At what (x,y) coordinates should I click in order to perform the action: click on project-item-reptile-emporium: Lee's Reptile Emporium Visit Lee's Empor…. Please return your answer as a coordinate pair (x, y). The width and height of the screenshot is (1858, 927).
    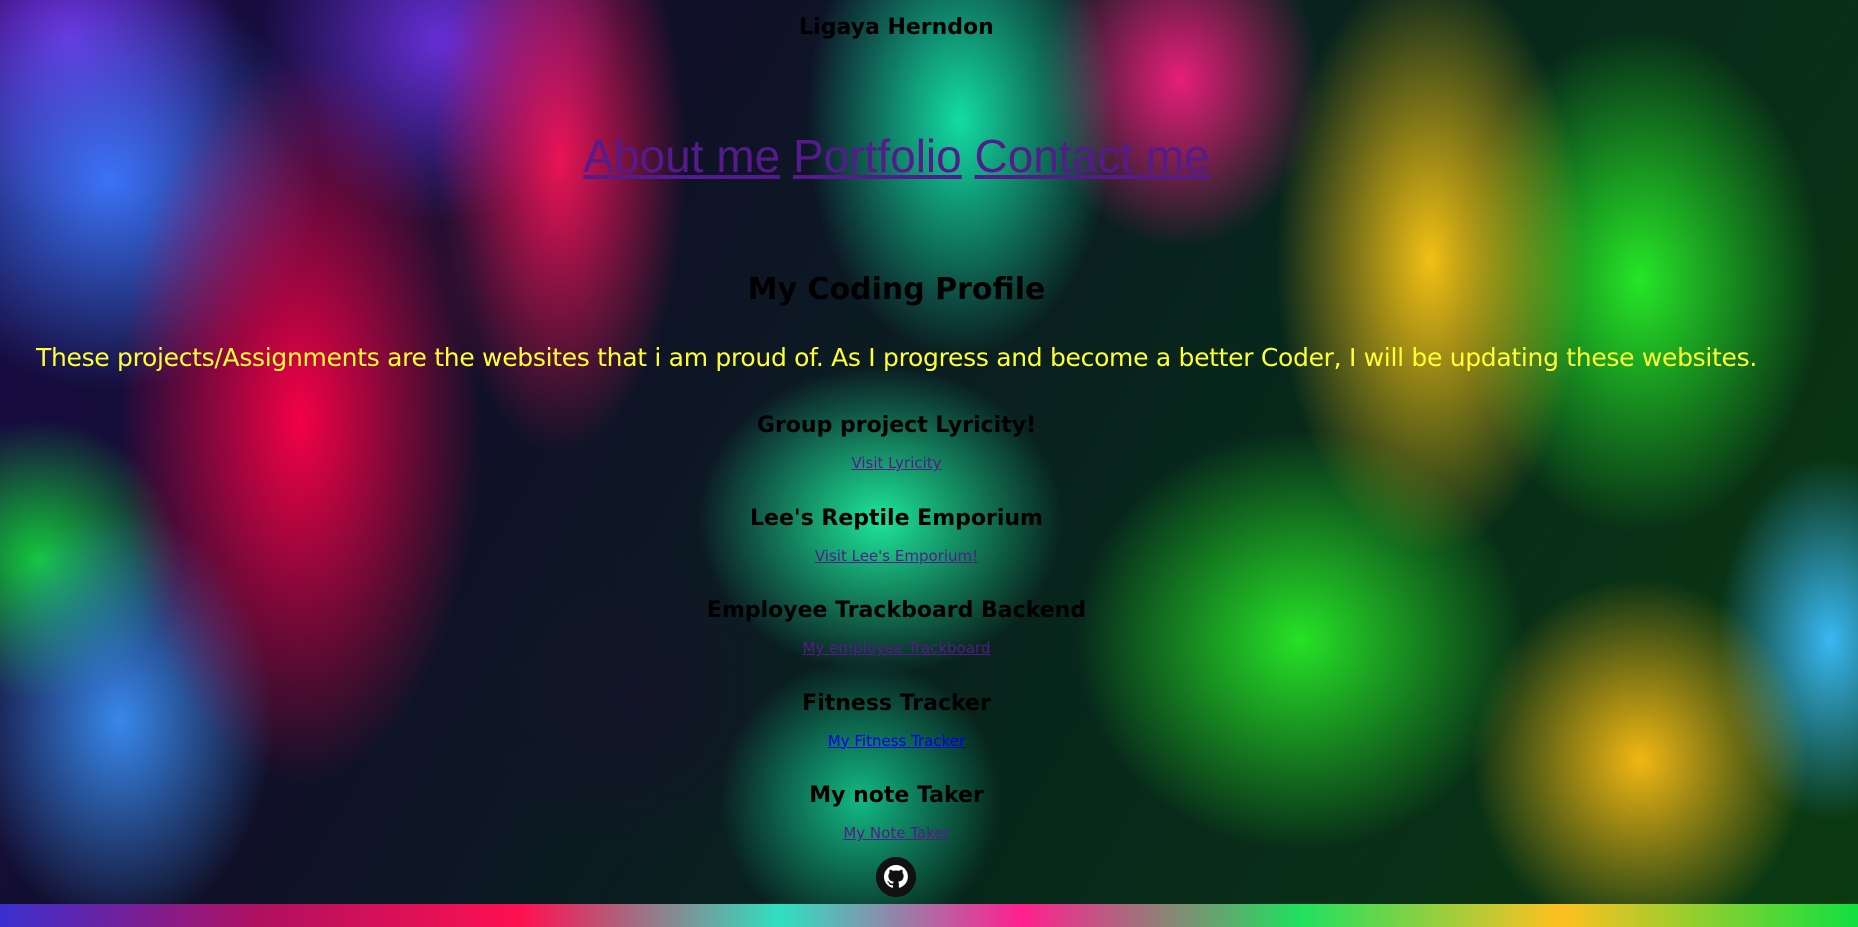
    Looking at the image, I should click on (896, 549).